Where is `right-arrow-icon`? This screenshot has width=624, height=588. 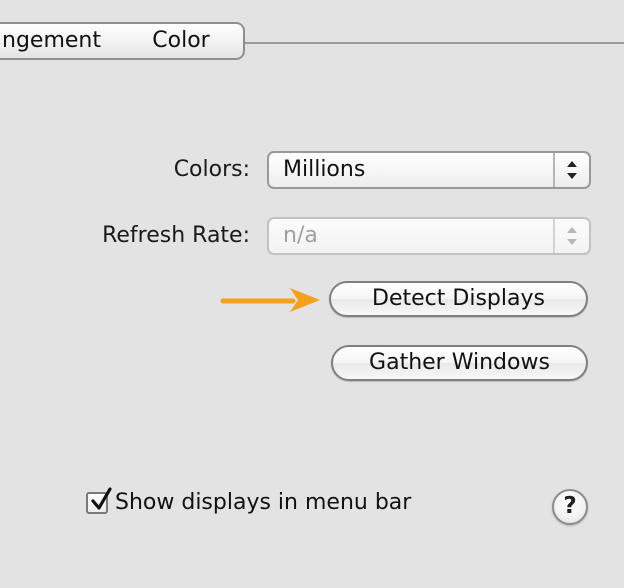
right-arrow-icon is located at coordinates (270, 300).